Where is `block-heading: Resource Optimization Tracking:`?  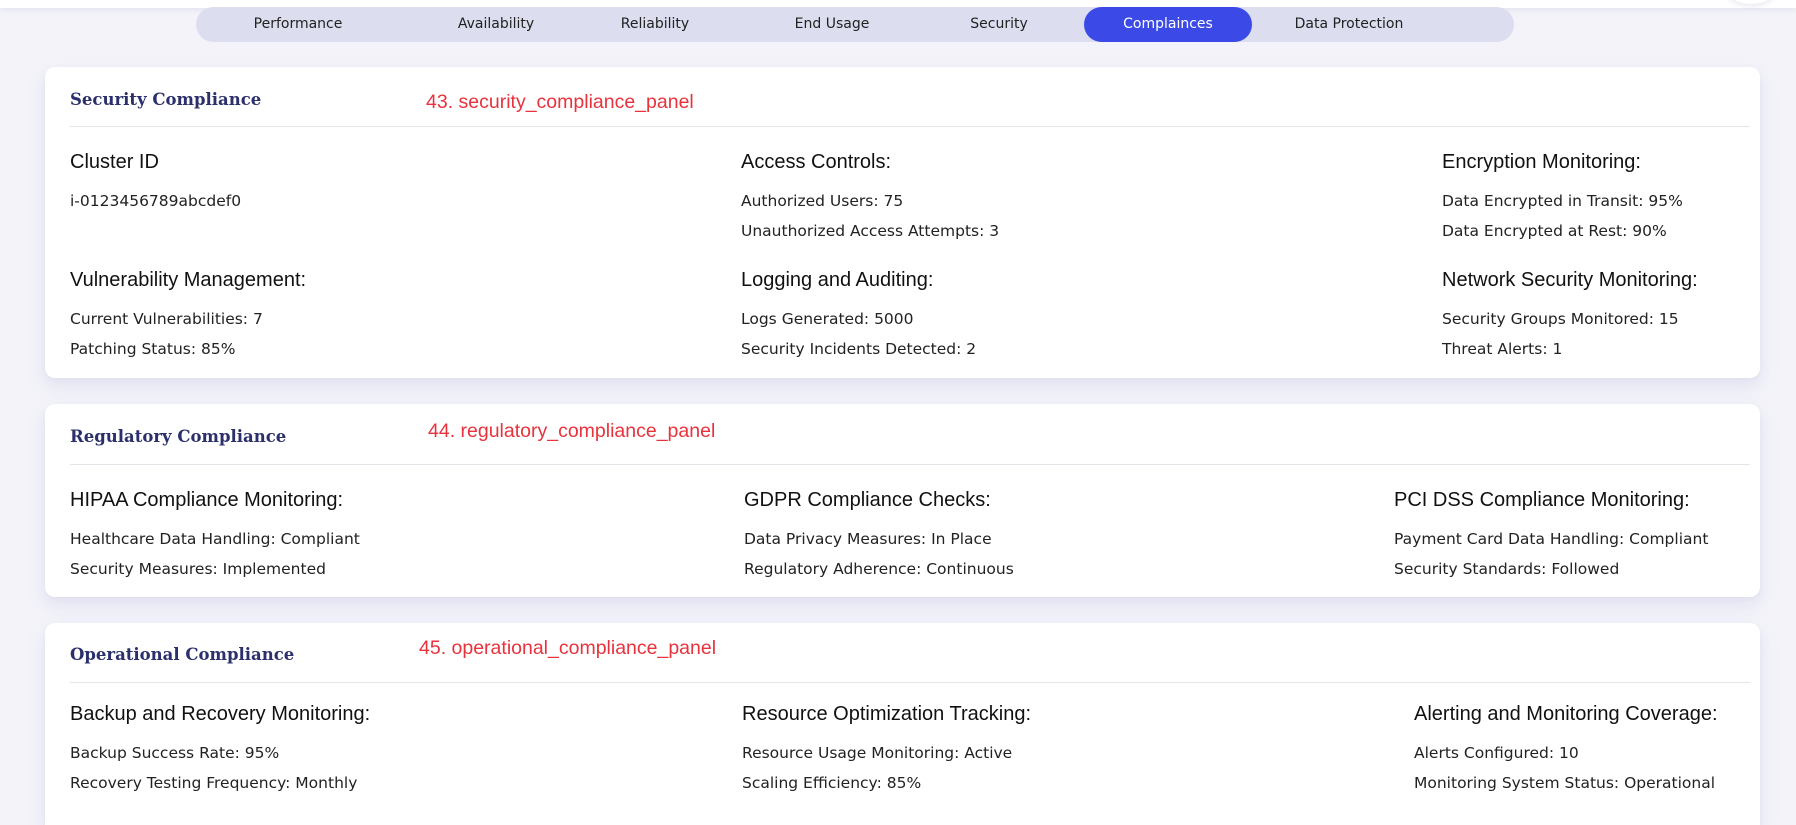 block-heading: Resource Optimization Tracking: is located at coordinates (887, 714).